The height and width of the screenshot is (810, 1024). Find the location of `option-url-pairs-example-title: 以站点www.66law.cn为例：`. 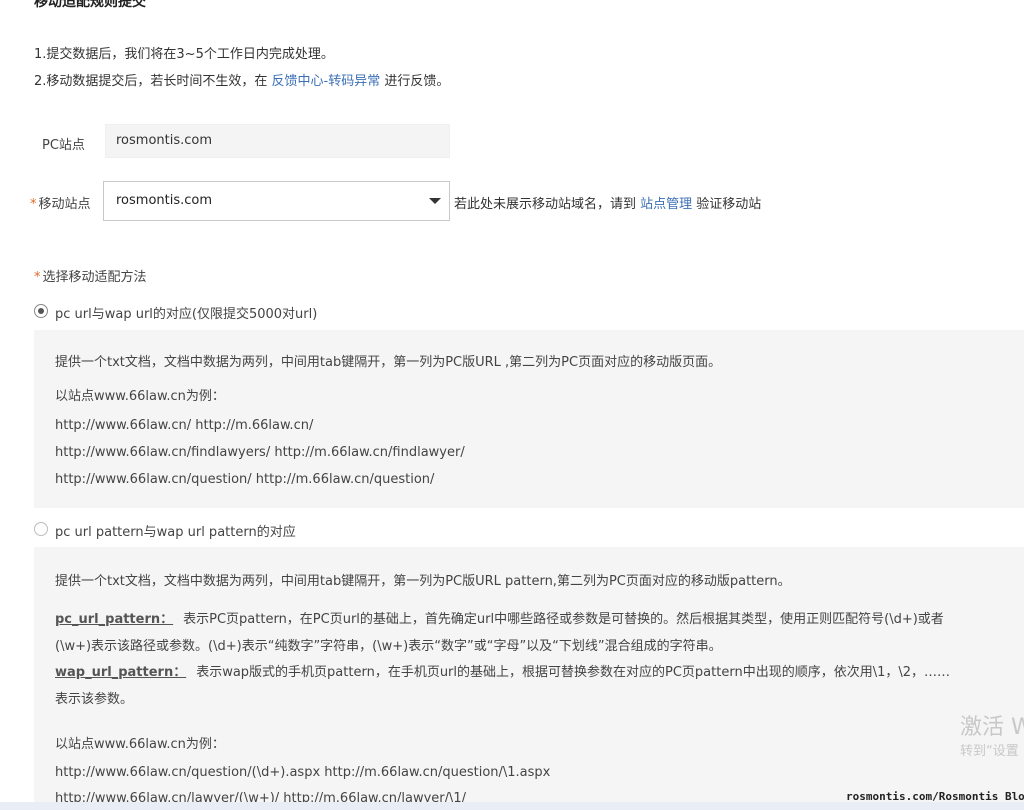

option-url-pairs-example-title: 以站点www.66law.cn为例： is located at coordinates (140, 396).